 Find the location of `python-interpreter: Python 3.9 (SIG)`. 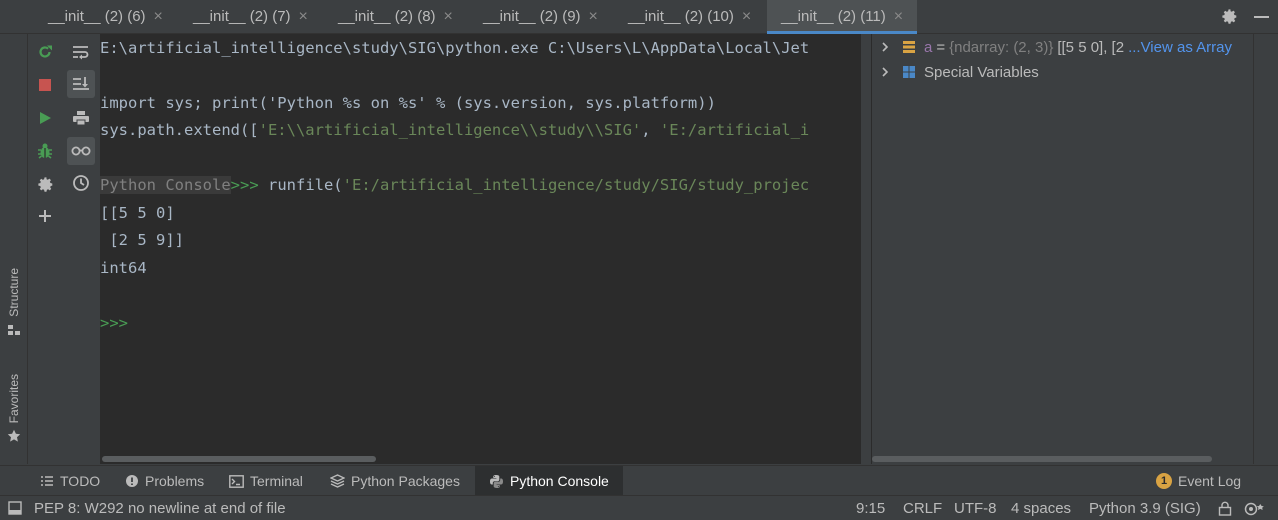

python-interpreter: Python 3.9 (SIG) is located at coordinates (1145, 508).